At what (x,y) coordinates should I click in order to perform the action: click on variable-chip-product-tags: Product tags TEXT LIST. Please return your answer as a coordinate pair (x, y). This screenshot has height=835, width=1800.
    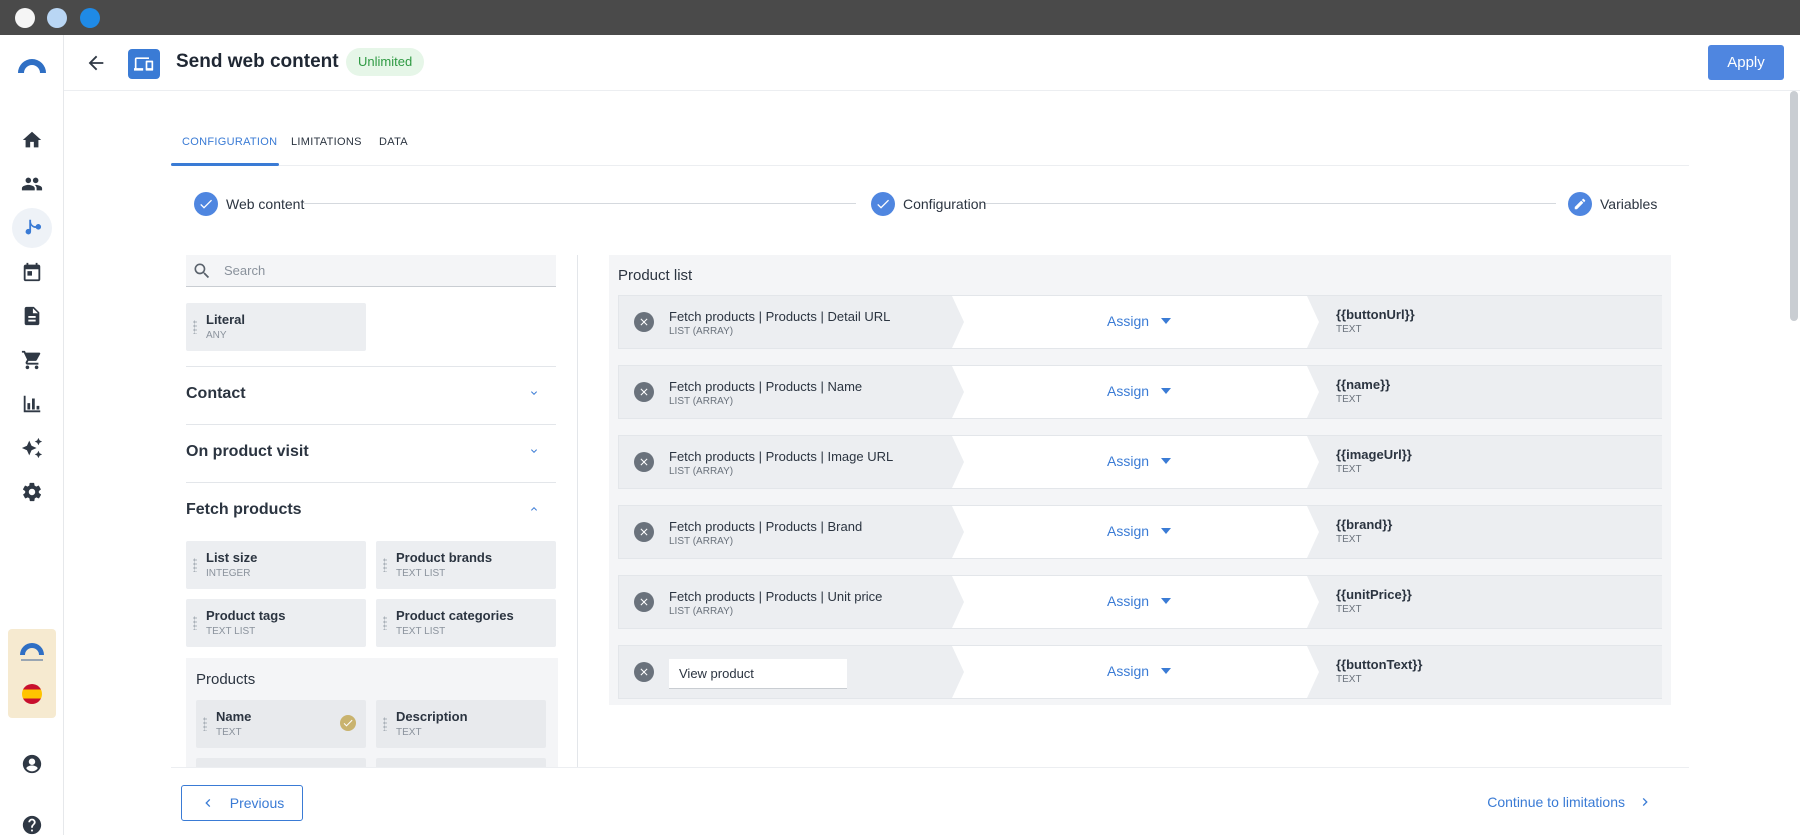
    Looking at the image, I should click on (276, 623).